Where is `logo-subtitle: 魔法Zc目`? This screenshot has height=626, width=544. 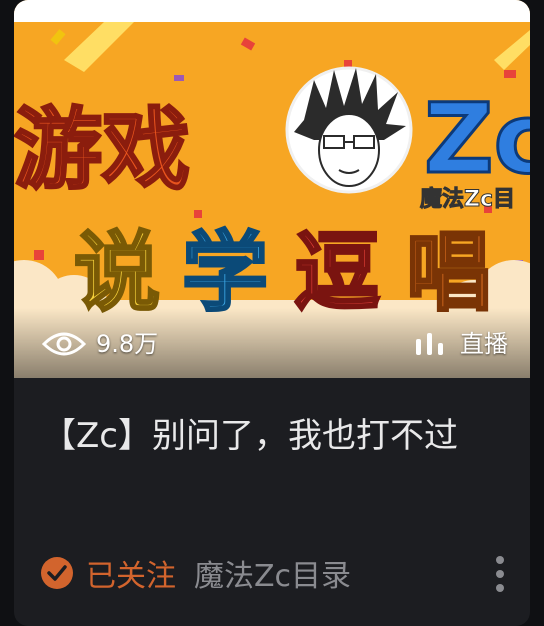
logo-subtitle: 魔法Zc目 is located at coordinates (467, 199).